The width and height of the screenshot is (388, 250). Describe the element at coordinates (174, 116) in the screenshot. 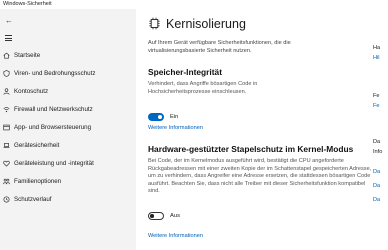

I see `toggle-state-label: Ein` at that location.